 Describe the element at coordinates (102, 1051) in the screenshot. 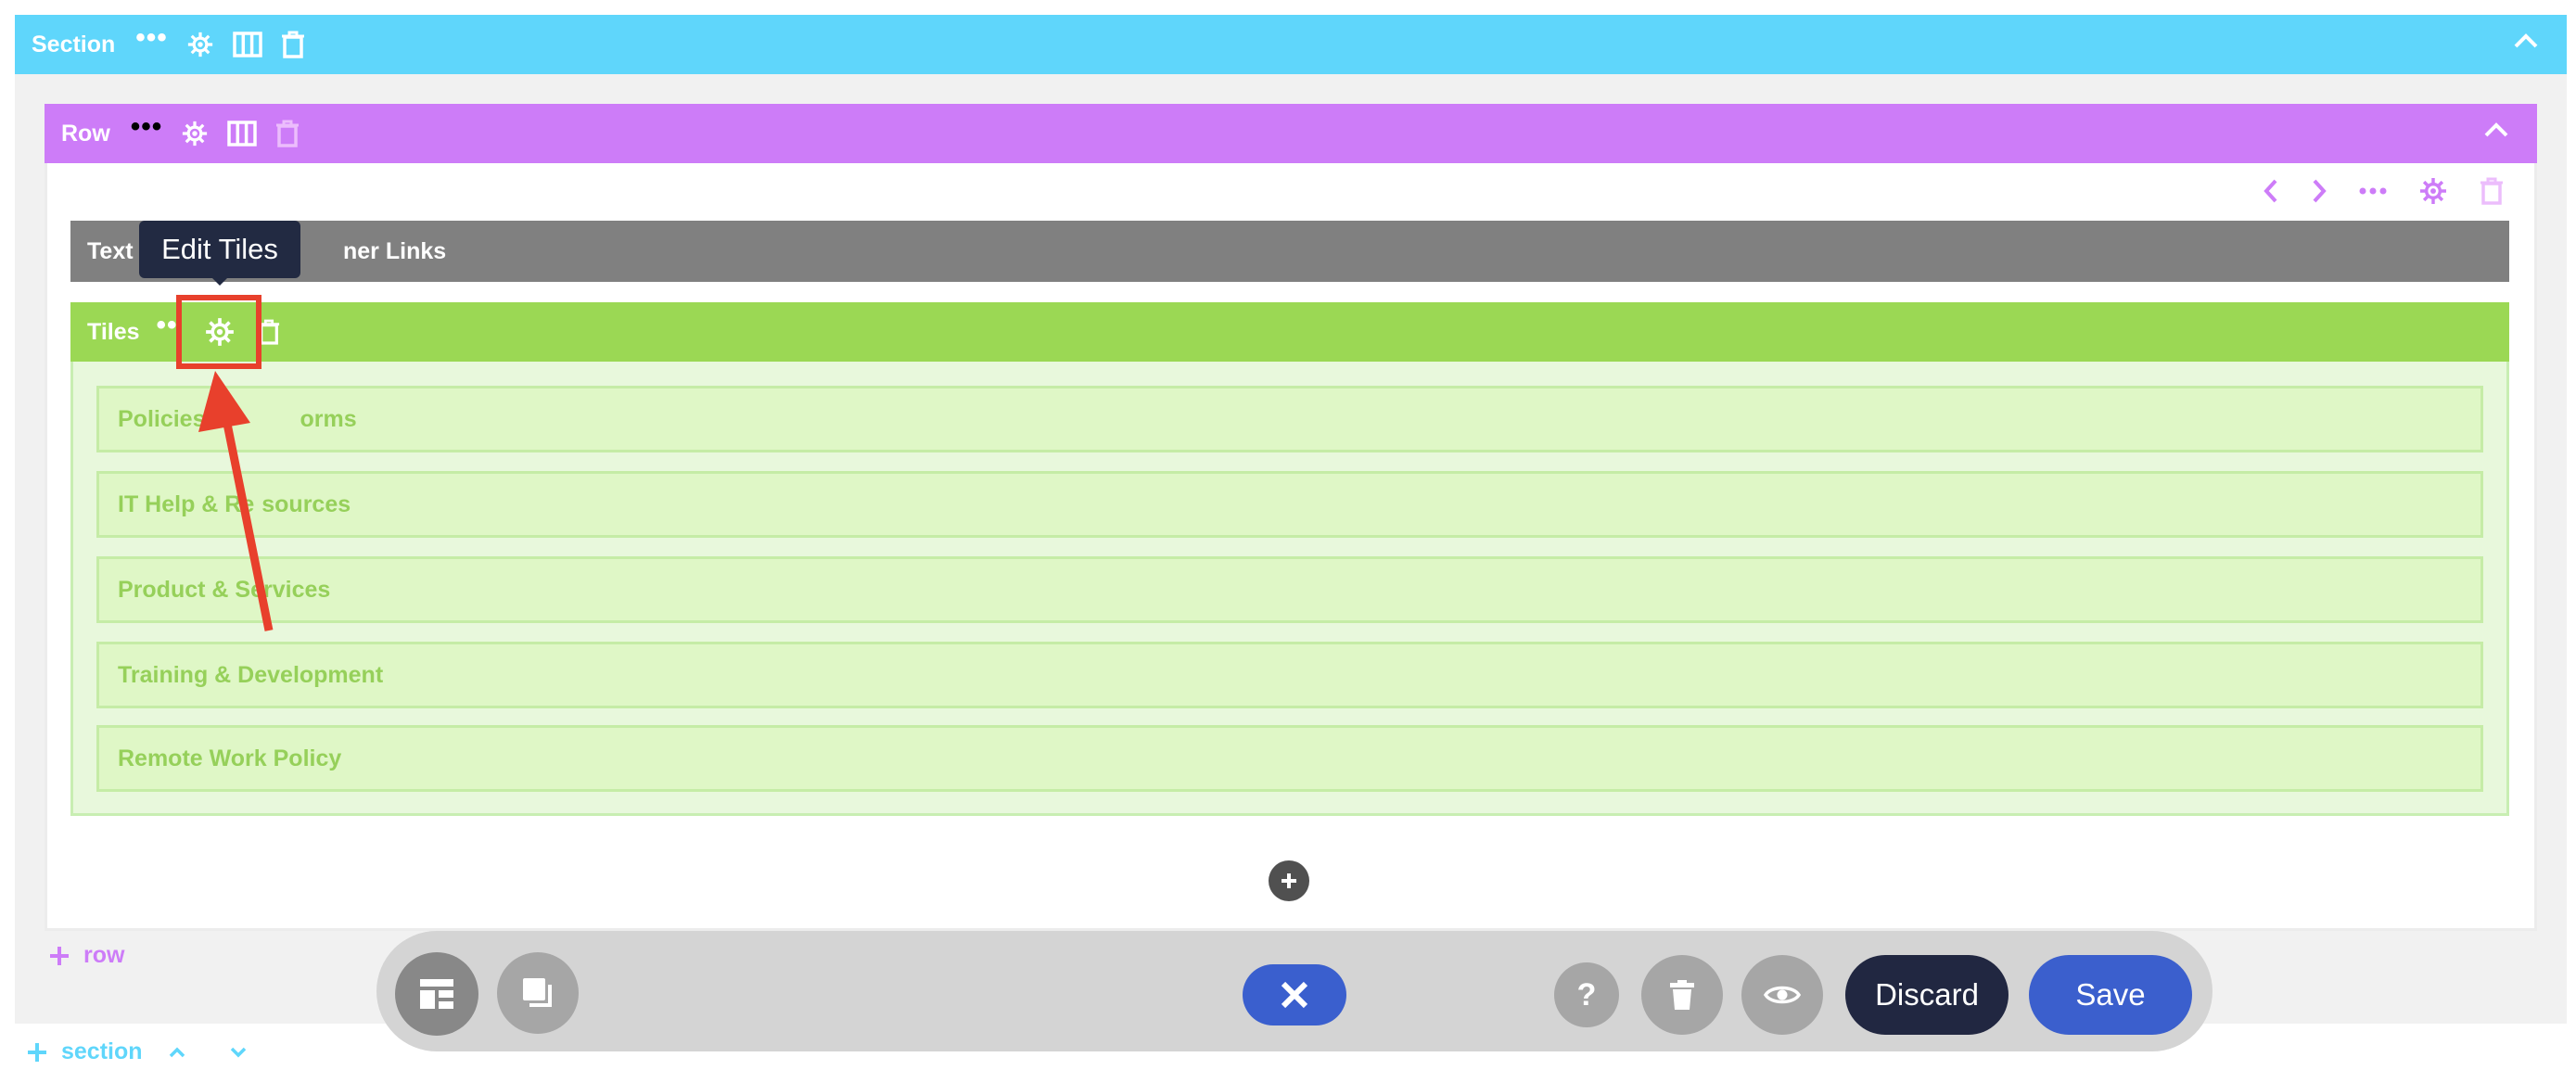

I see `add-section-label: section` at that location.